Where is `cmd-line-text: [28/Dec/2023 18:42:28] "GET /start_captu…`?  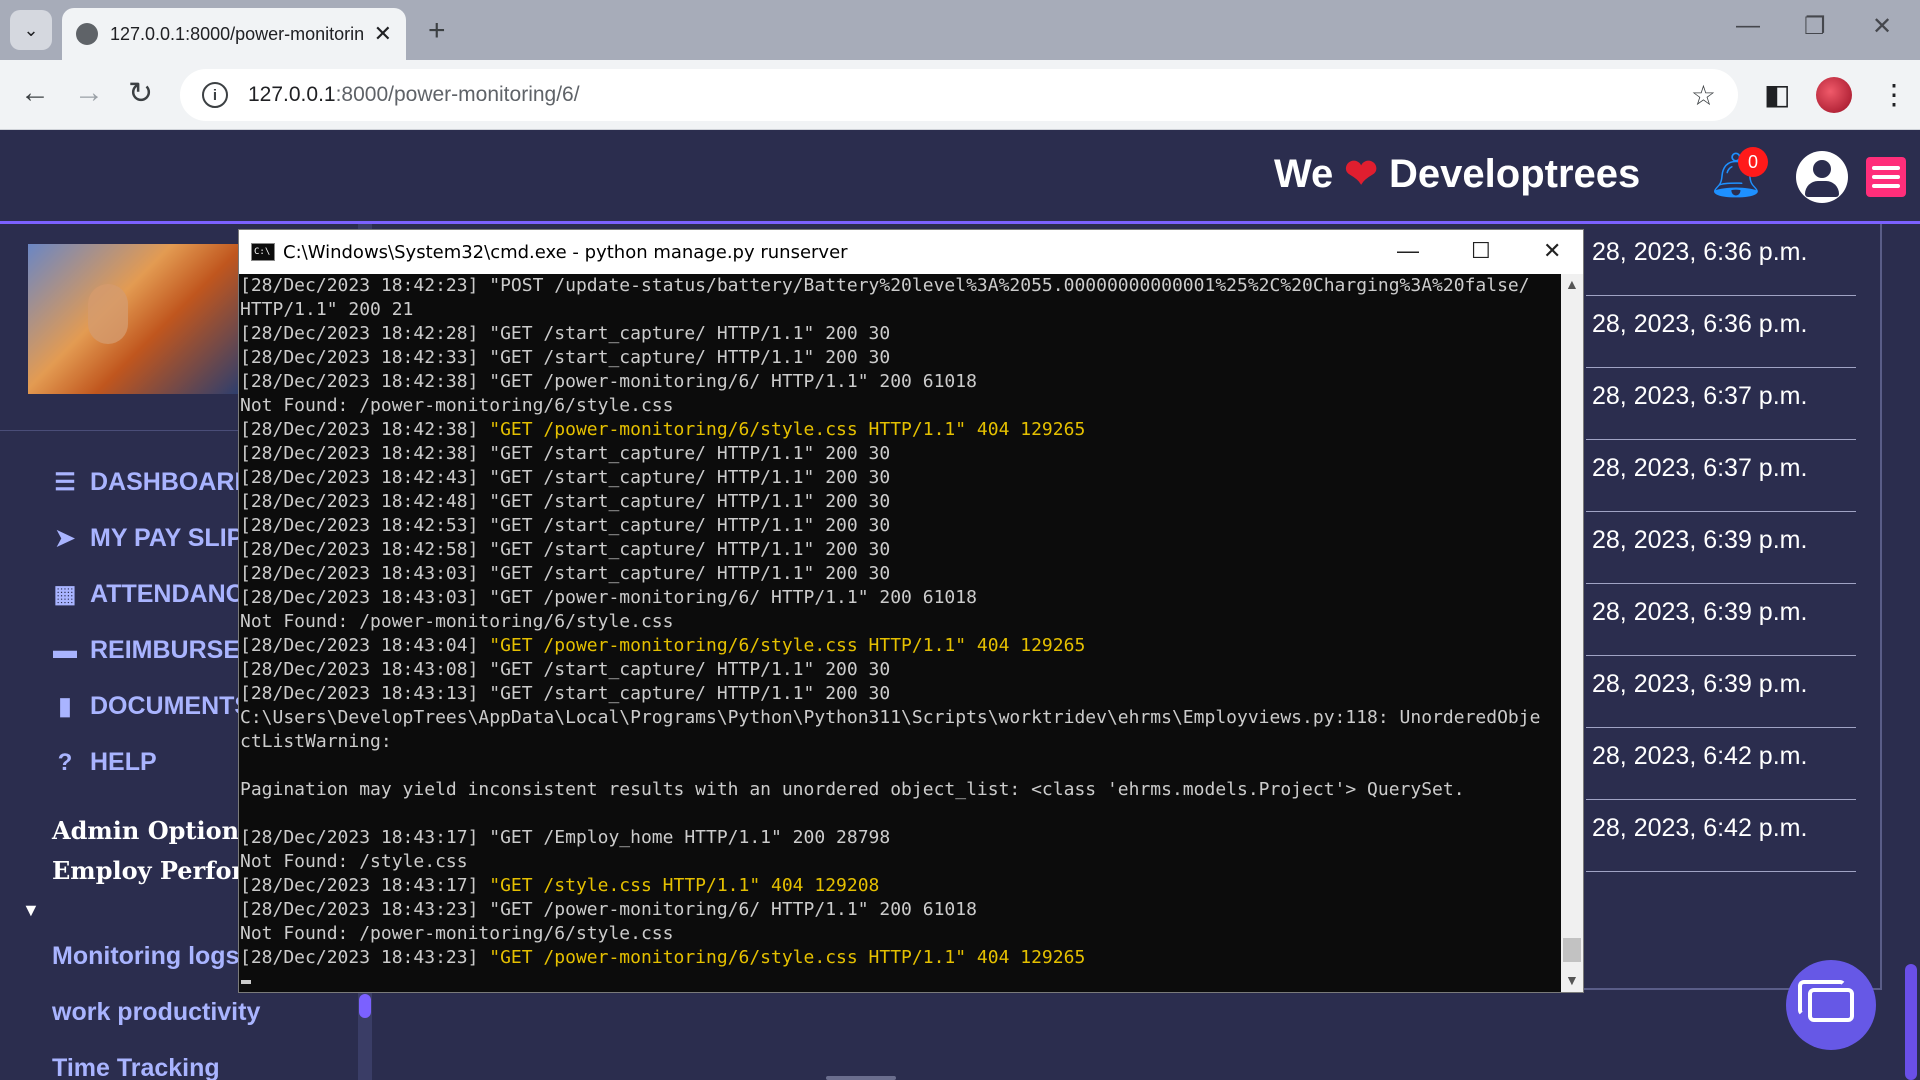 cmd-line-text: [28/Dec/2023 18:42:28] "GET /start_captu… is located at coordinates (565, 333).